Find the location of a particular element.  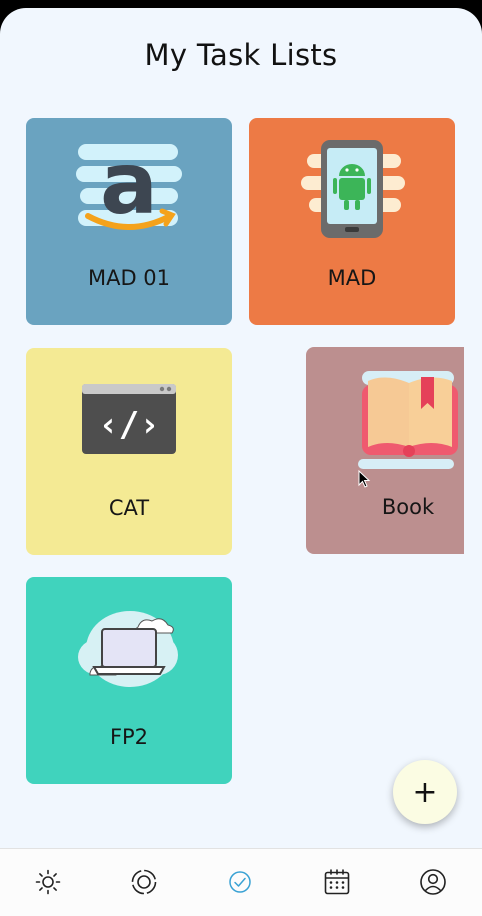

add-task-list-button: + is located at coordinates (425, 792).